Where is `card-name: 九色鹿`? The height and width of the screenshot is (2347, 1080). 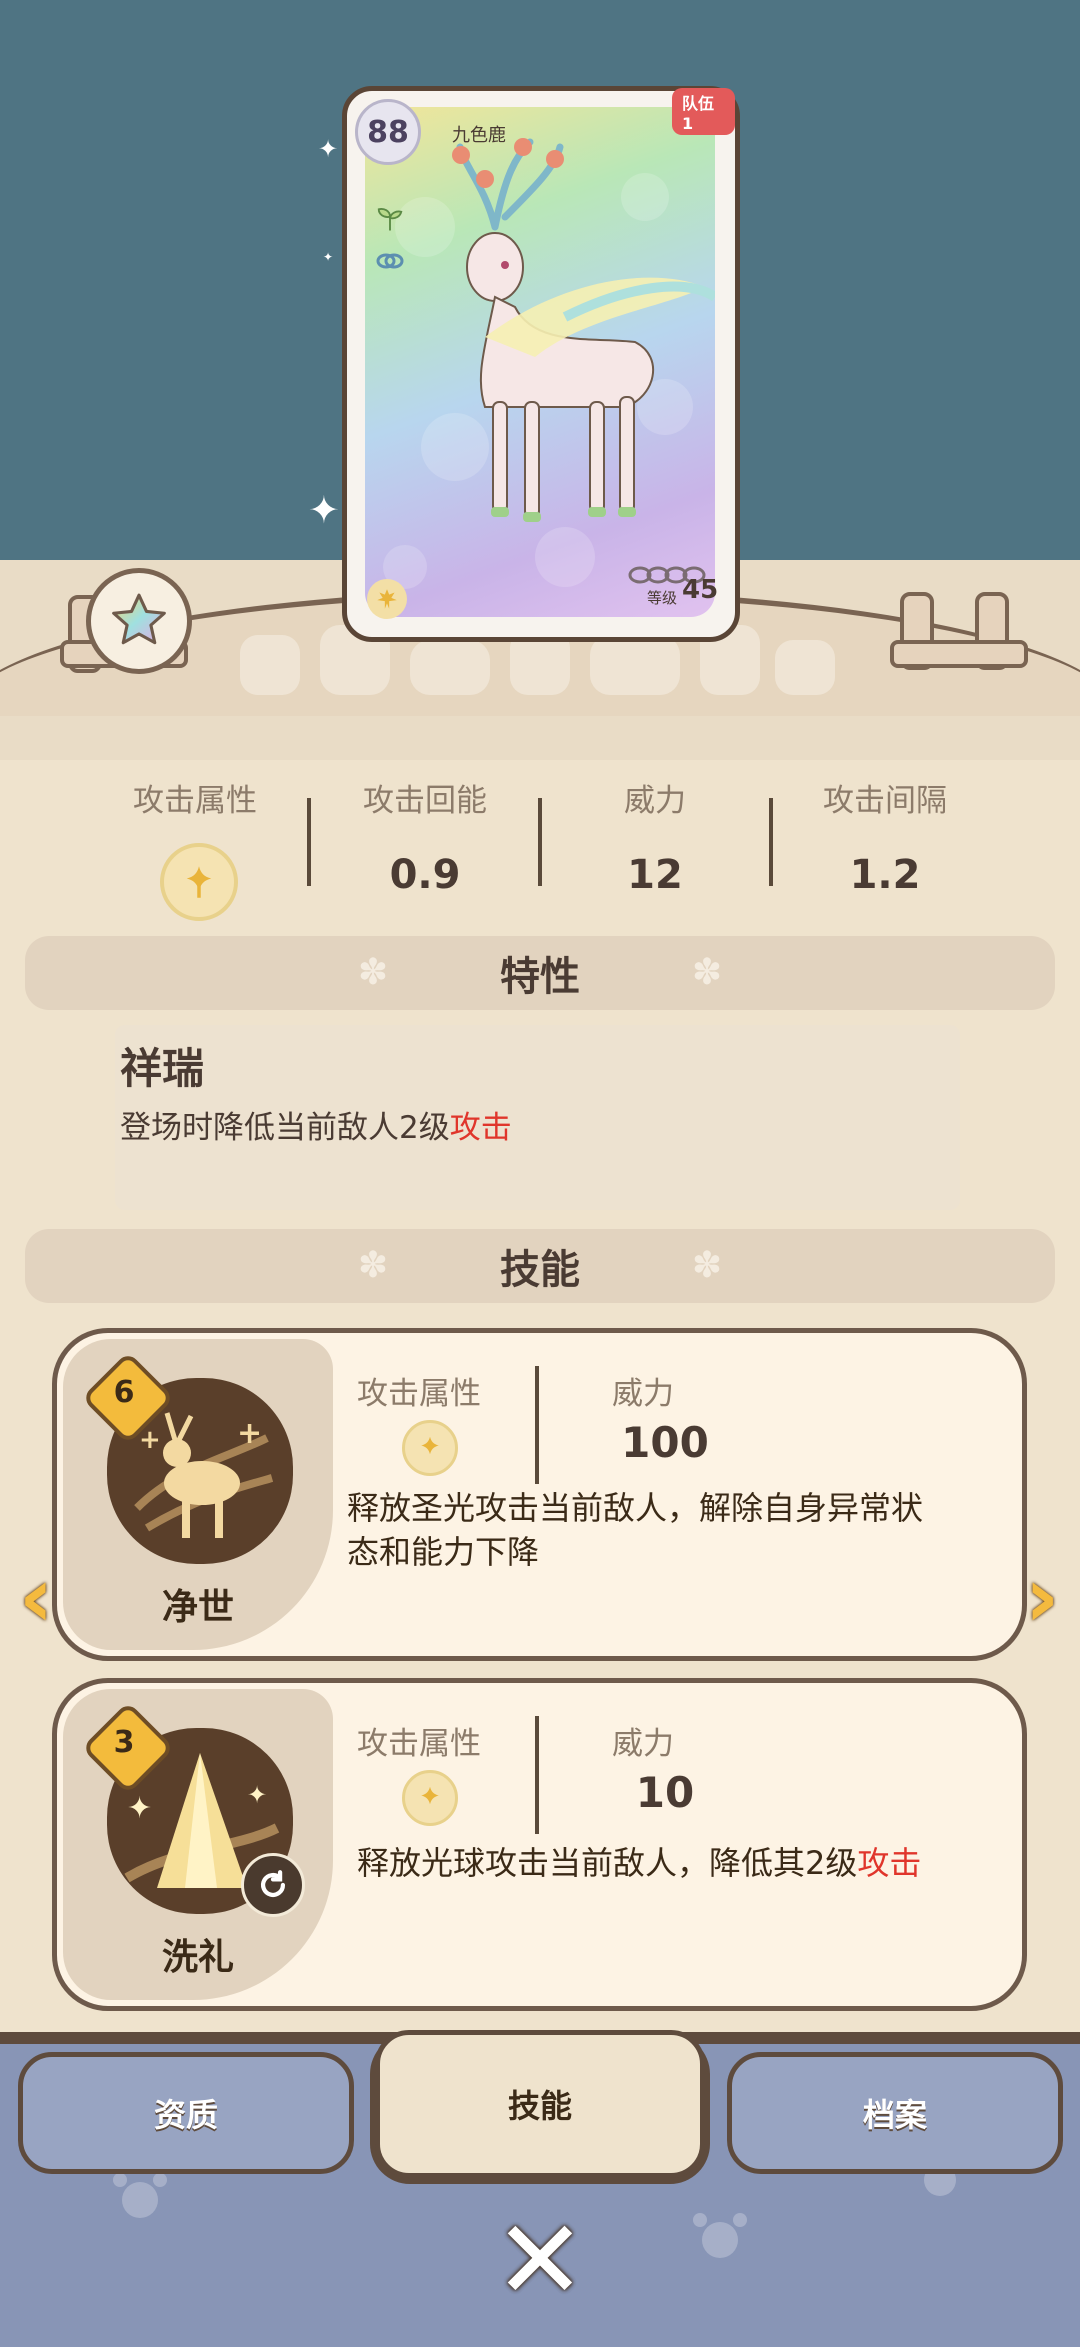
card-name: 九色鹿 is located at coordinates (479, 135).